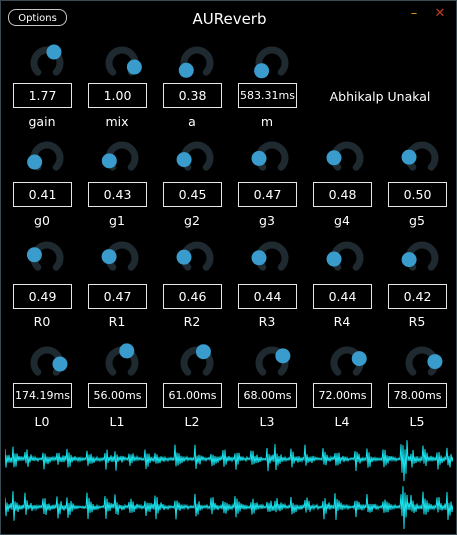 The image size is (457, 535). I want to click on param-label-r5: R5, so click(417, 321).